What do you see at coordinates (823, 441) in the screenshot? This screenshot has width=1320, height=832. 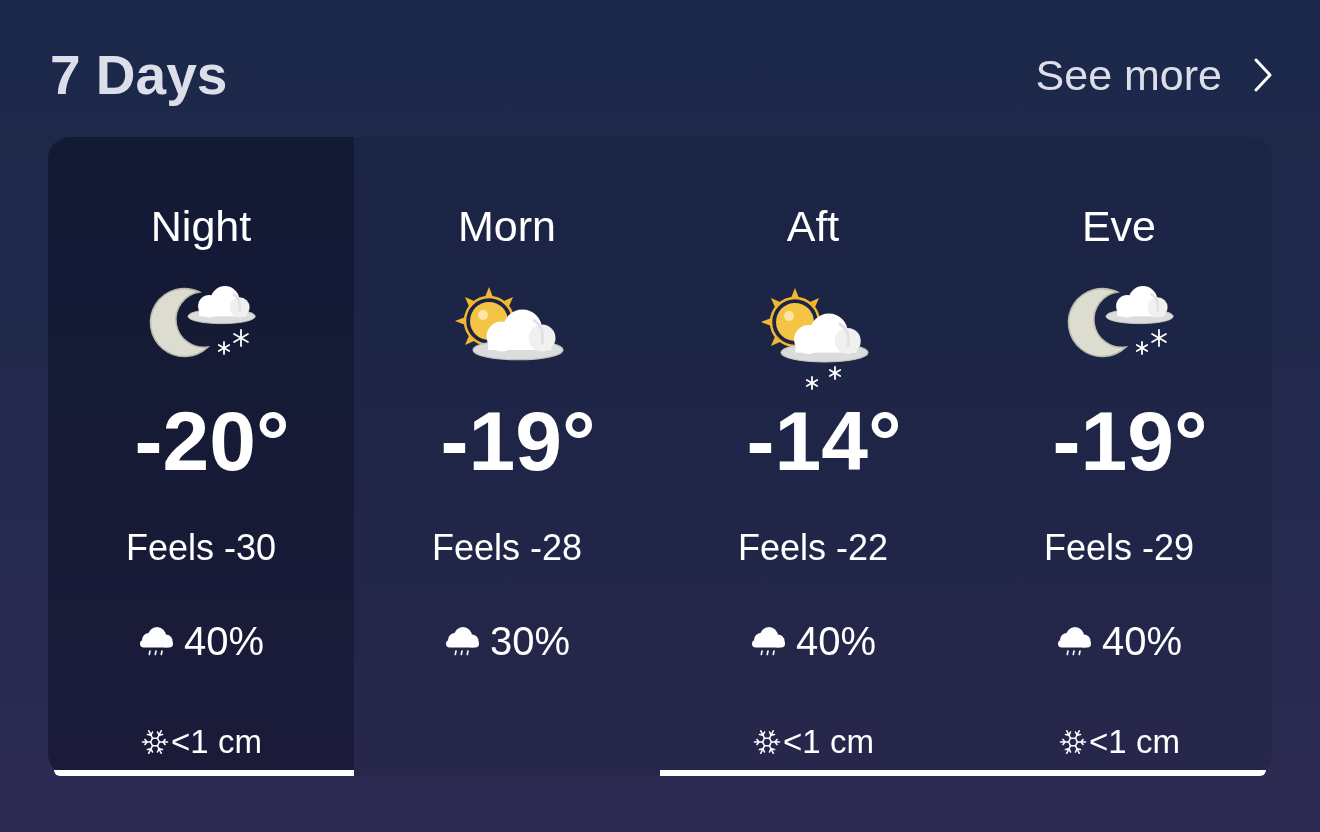 I see `temperature-text: -14°` at bounding box center [823, 441].